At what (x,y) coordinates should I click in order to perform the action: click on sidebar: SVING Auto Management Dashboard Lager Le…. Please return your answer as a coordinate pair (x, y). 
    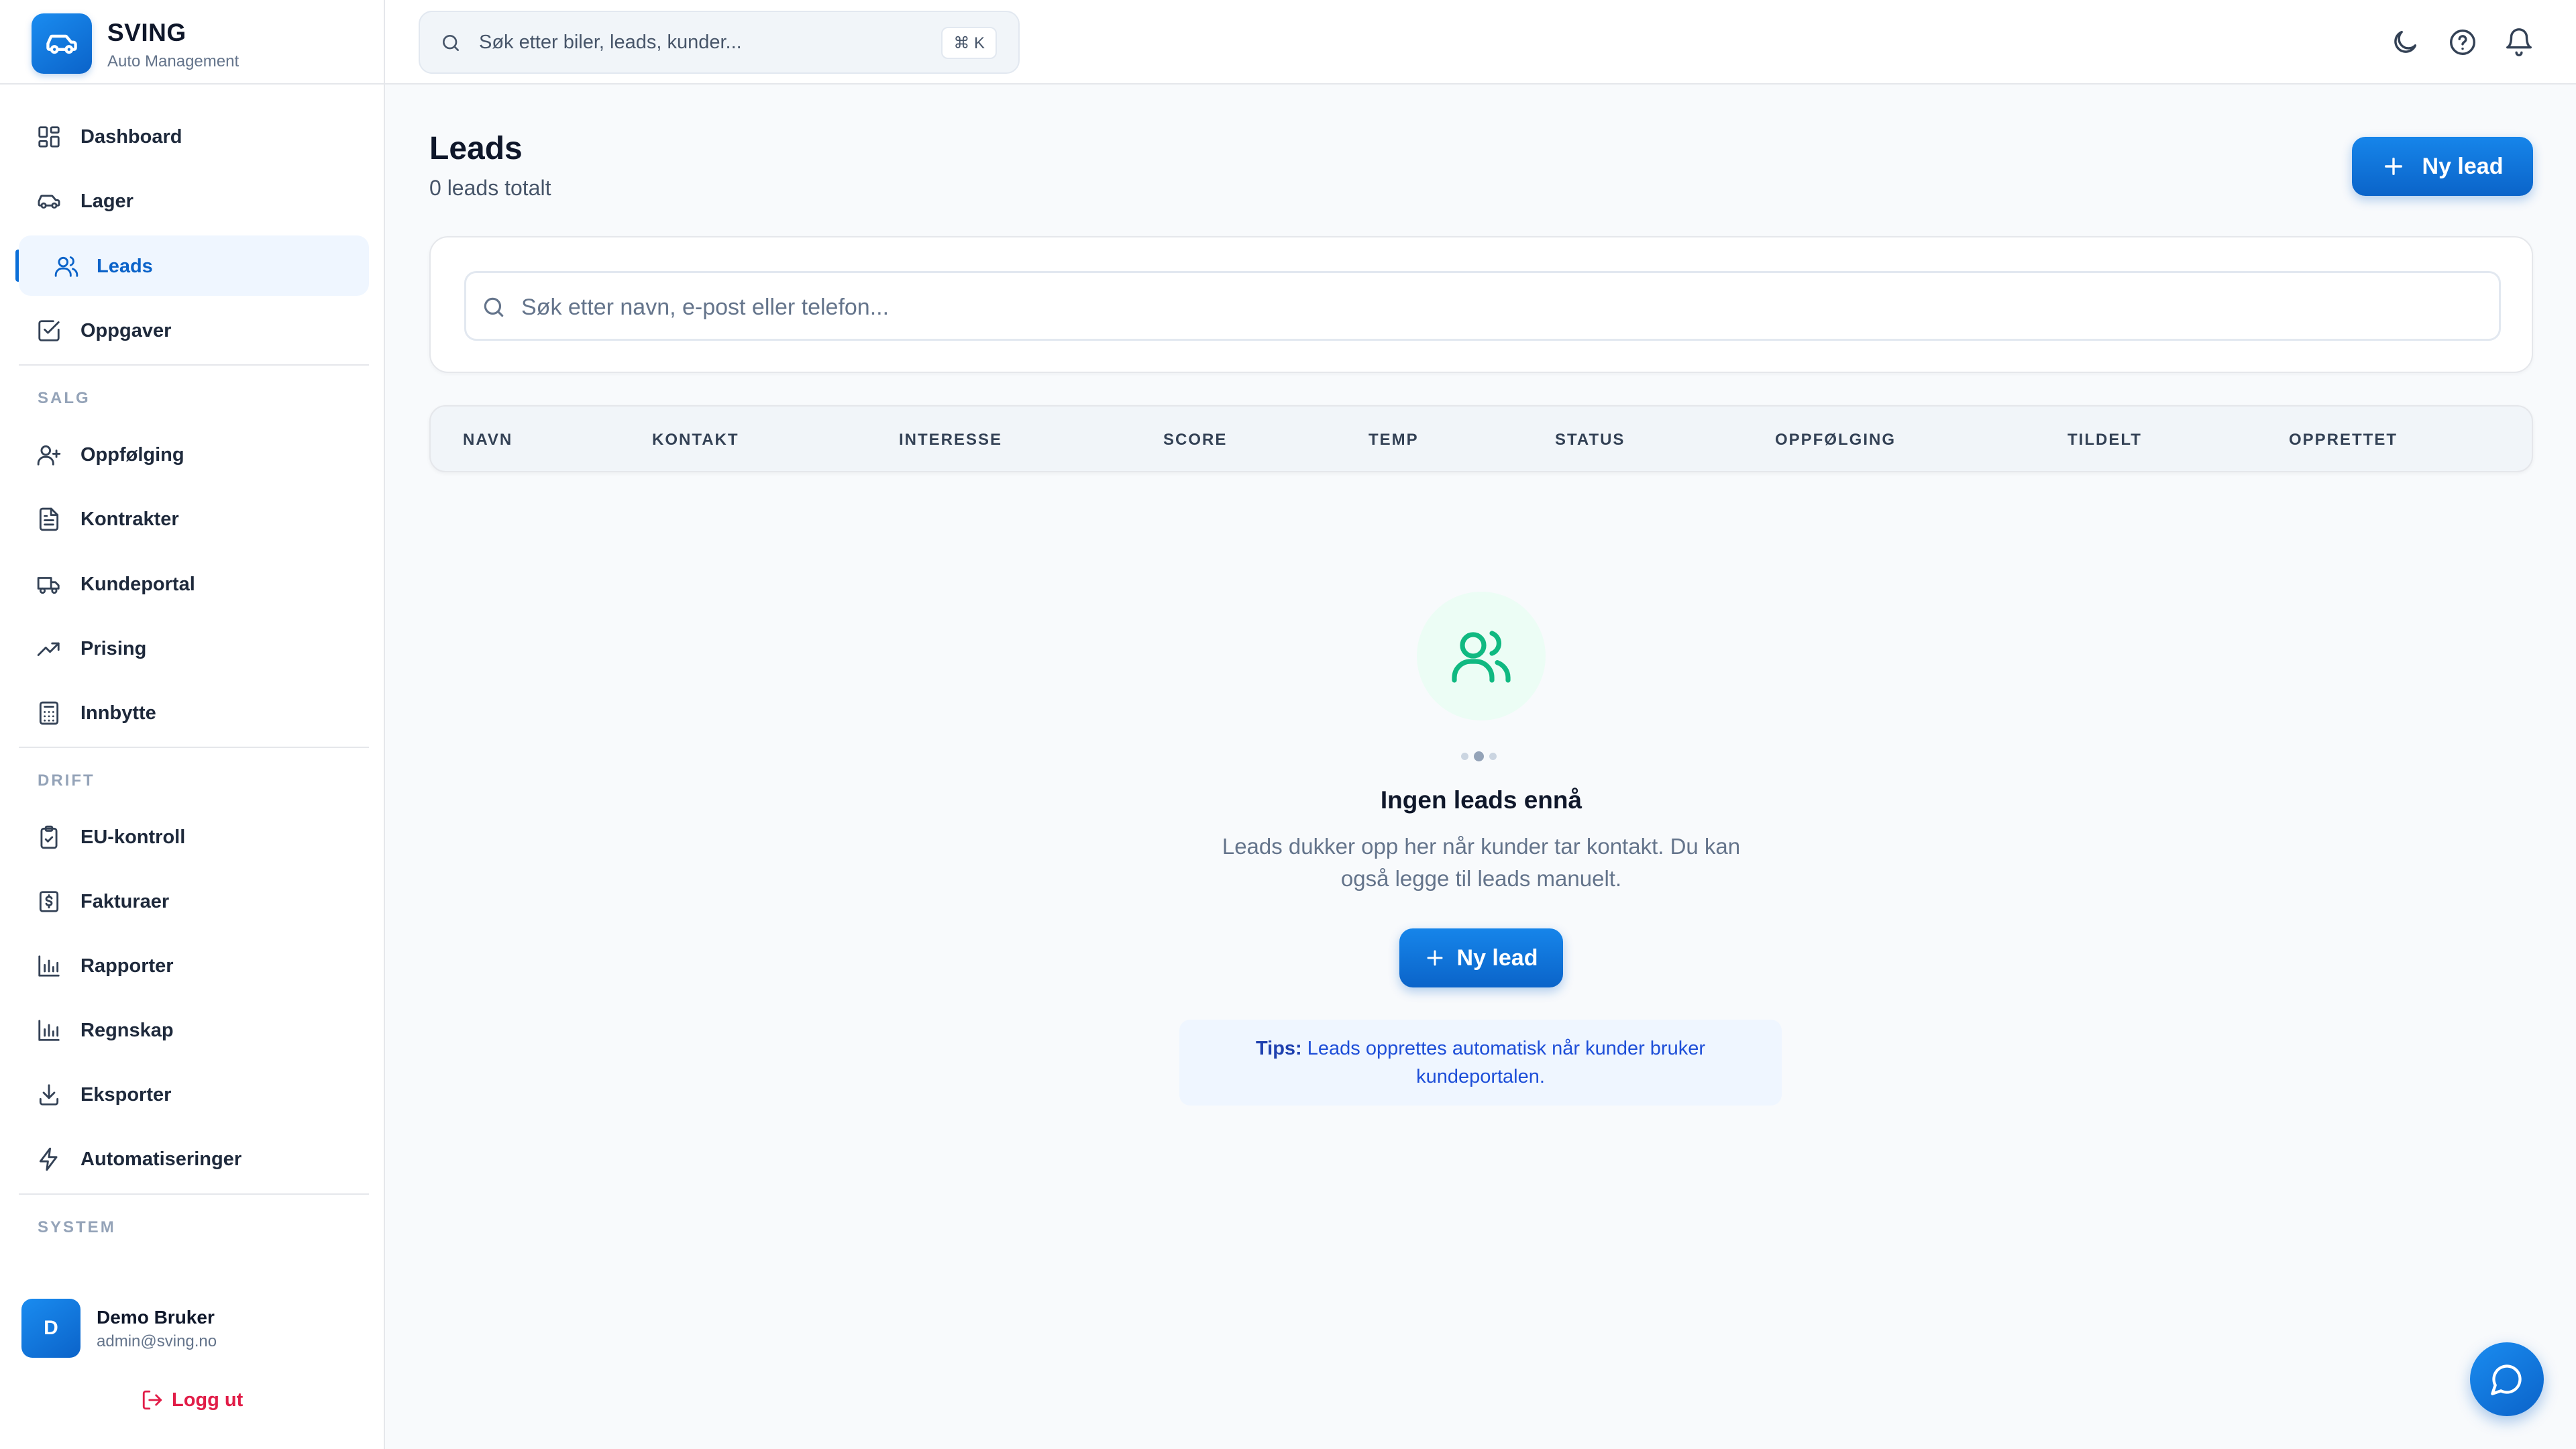
    Looking at the image, I should click on (192, 724).